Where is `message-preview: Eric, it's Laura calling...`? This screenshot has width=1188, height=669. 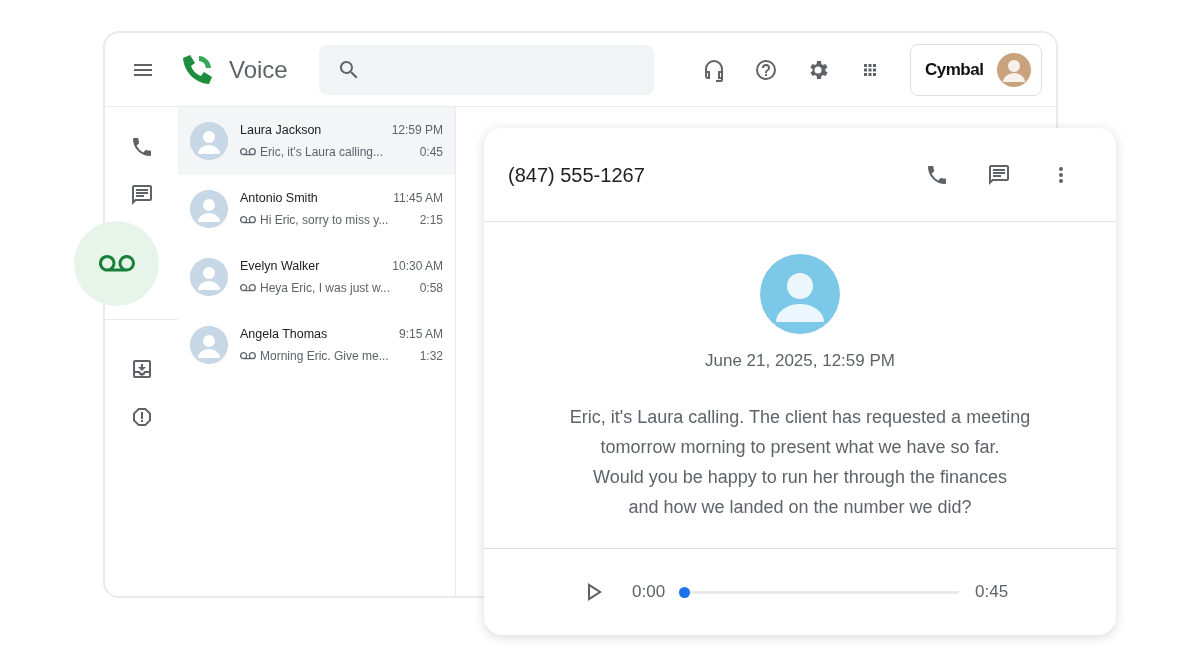 message-preview: Eric, it's Laura calling... is located at coordinates (321, 153).